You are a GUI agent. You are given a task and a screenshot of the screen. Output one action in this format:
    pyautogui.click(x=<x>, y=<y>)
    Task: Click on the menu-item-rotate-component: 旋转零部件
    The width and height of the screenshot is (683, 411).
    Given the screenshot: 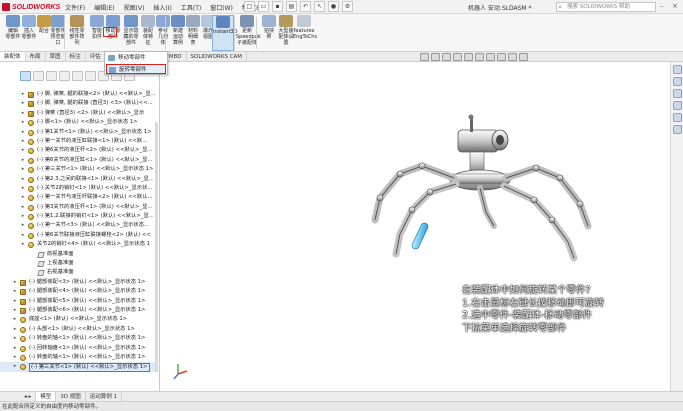 What is the action you would take?
    pyautogui.click(x=136, y=69)
    